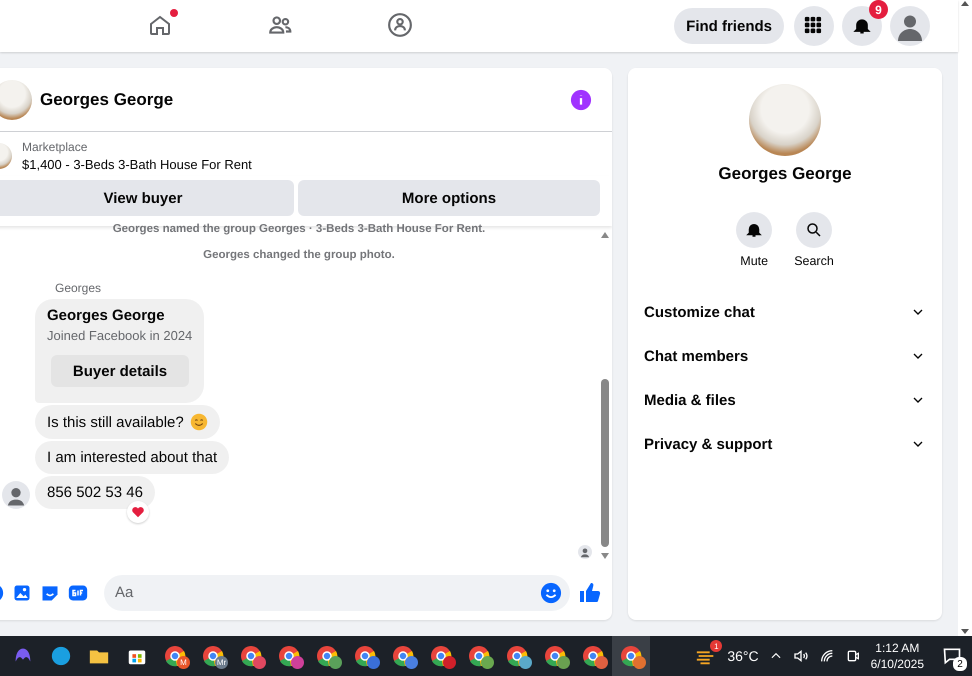 The width and height of the screenshot is (972, 676). Describe the element at coordinates (78, 592) in the screenshot. I see `gif-icon` at that location.